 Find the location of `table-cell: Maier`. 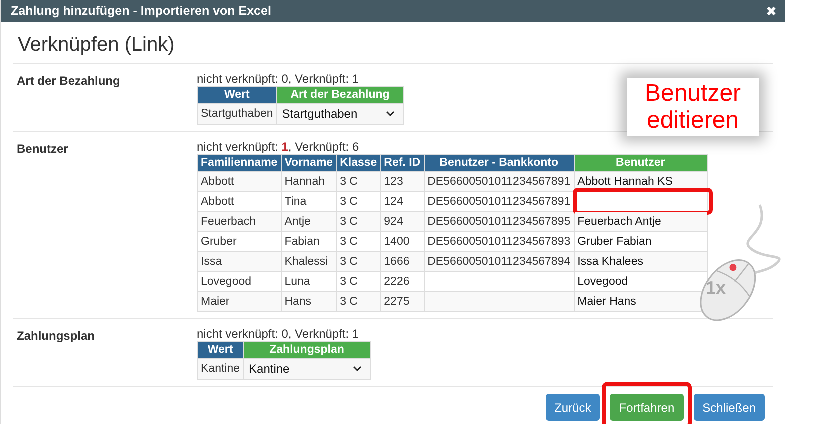

table-cell: Maier is located at coordinates (240, 302).